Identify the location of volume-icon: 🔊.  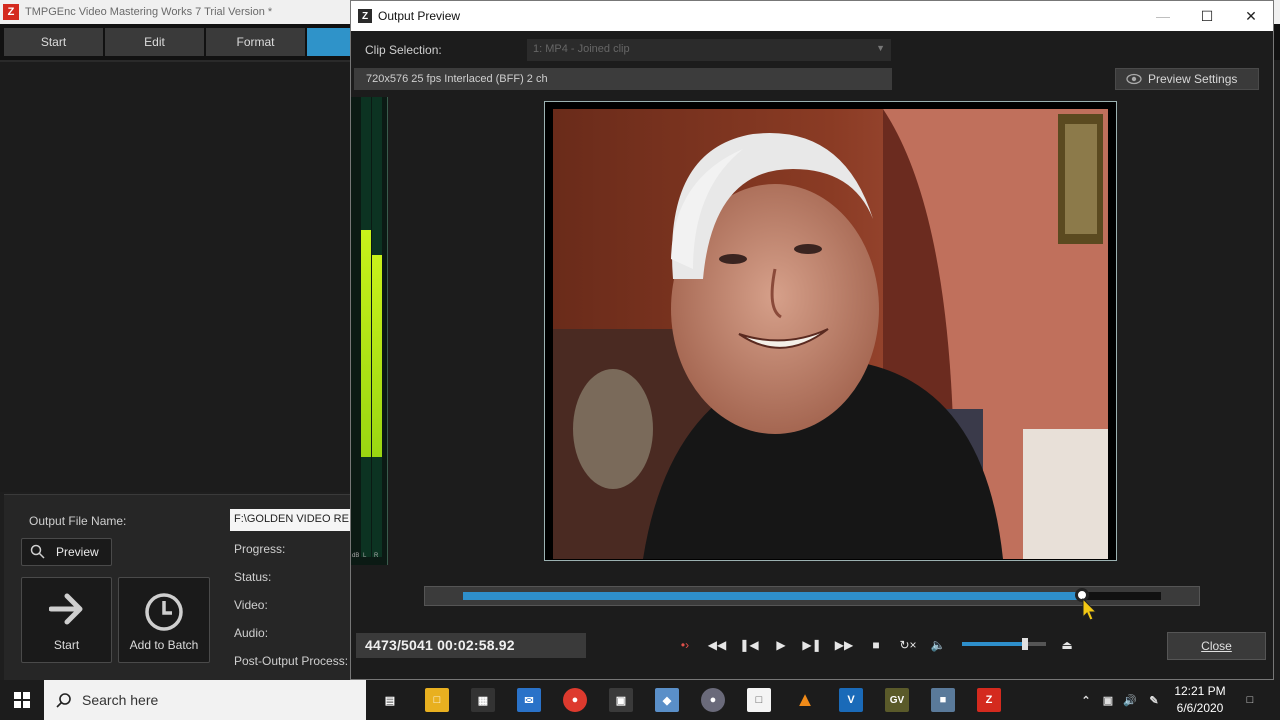
(1130, 700).